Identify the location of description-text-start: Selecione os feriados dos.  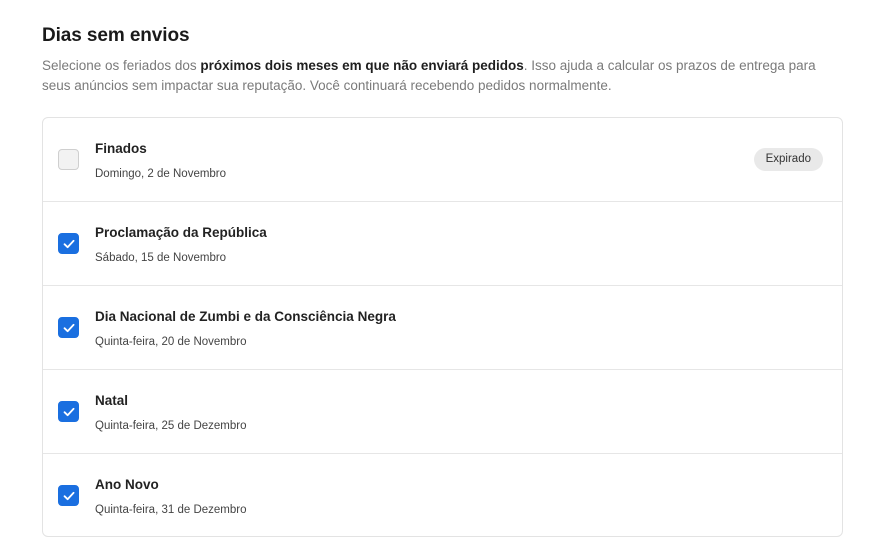
(121, 65).